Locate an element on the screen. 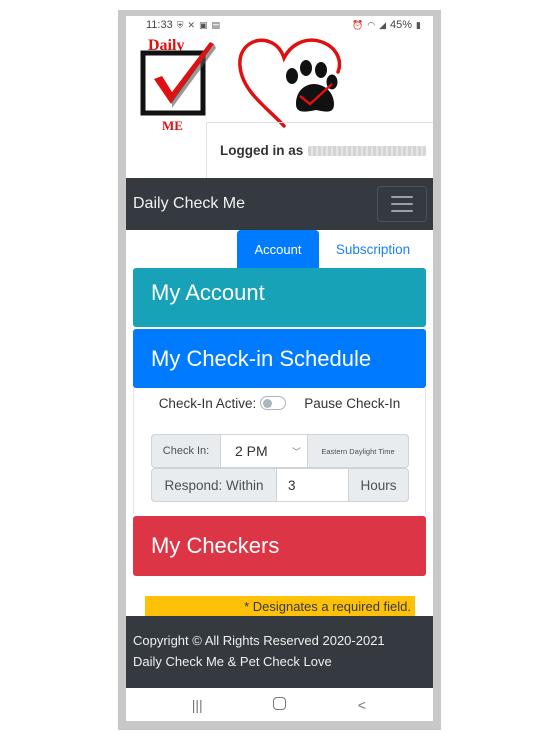  check-in-active-row: Check-In Active: Pause Check-In is located at coordinates (279, 403).